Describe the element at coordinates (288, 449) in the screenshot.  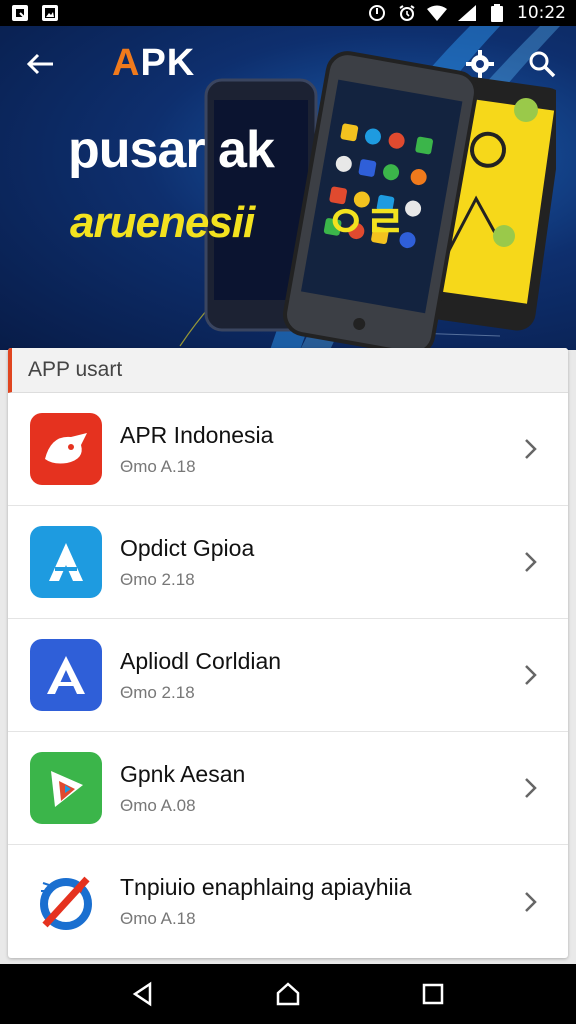
I see `list-item: APR Indonesia Θmo A.18` at that location.